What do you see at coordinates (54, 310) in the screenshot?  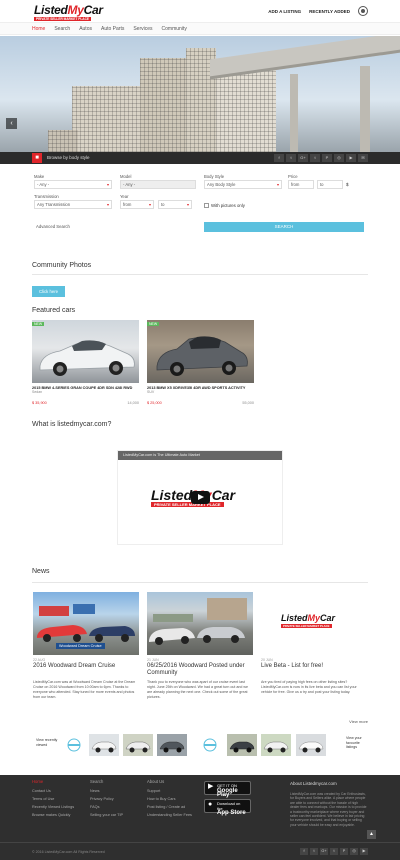 I see `featured-cars-title: Featured cars` at bounding box center [54, 310].